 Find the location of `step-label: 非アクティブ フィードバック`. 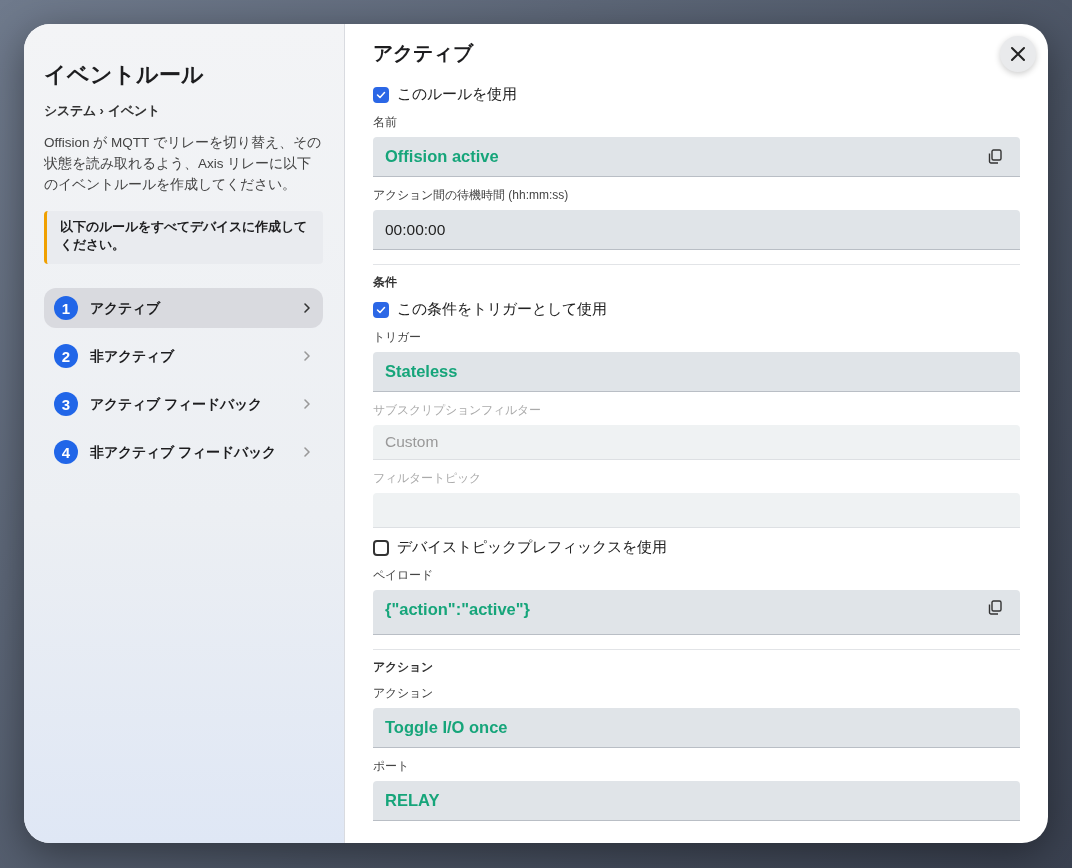

step-label: 非アクティブ フィードバック is located at coordinates (183, 452).